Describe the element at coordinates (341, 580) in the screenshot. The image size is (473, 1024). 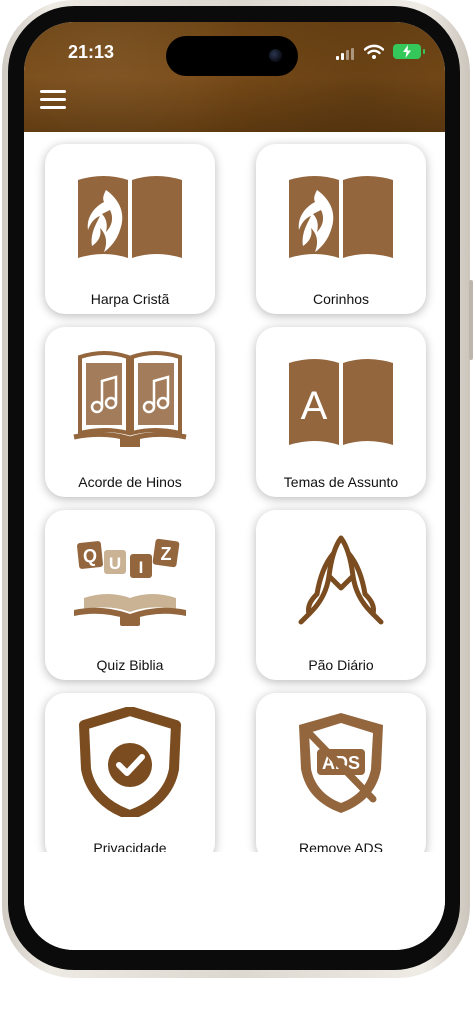
I see `praying-hands-icon` at that location.